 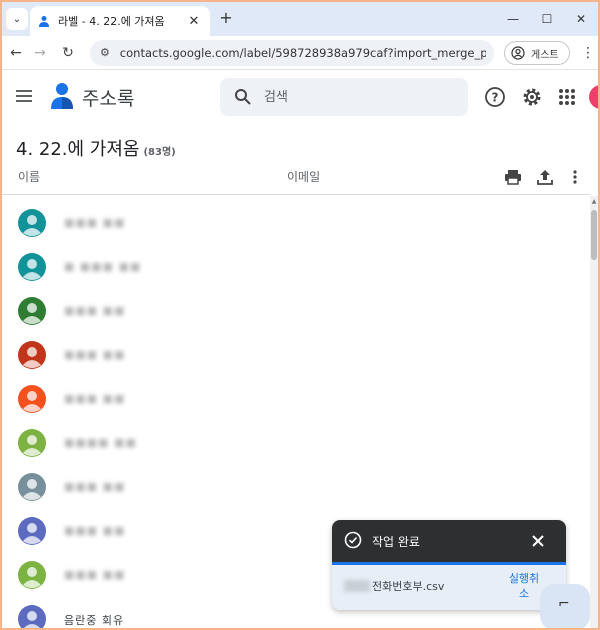 I want to click on redacted-filename-prefix, so click(x=357, y=586).